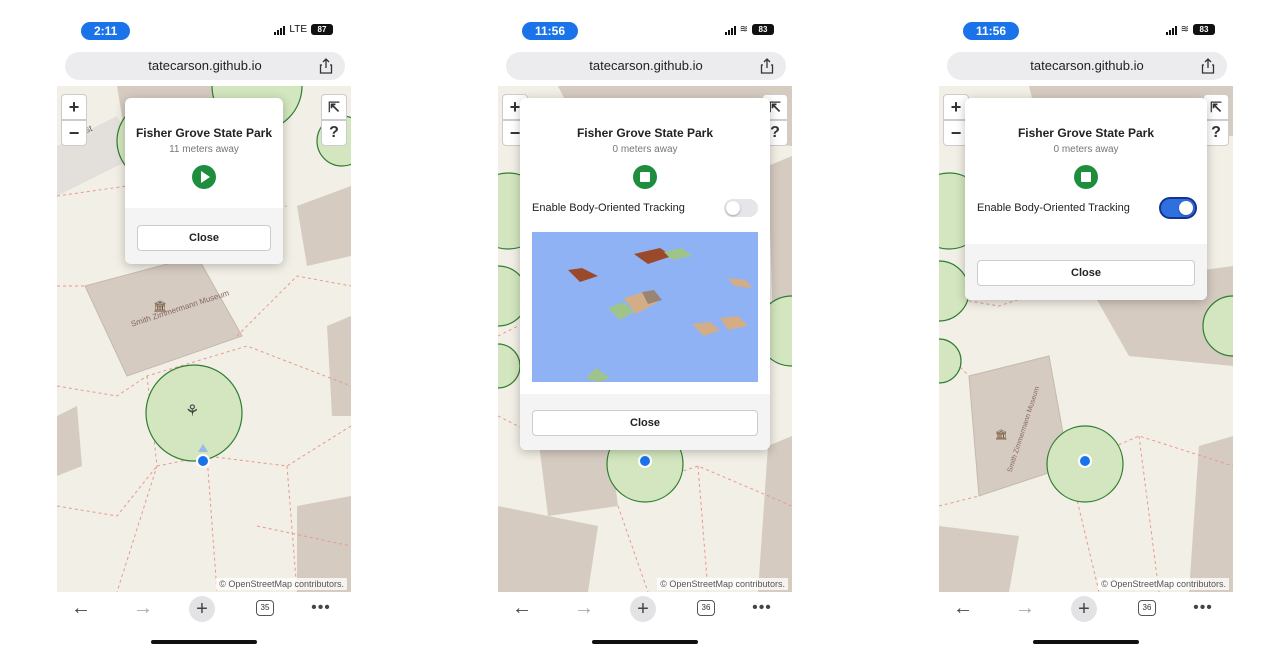  I want to click on play-icon, so click(205, 177).